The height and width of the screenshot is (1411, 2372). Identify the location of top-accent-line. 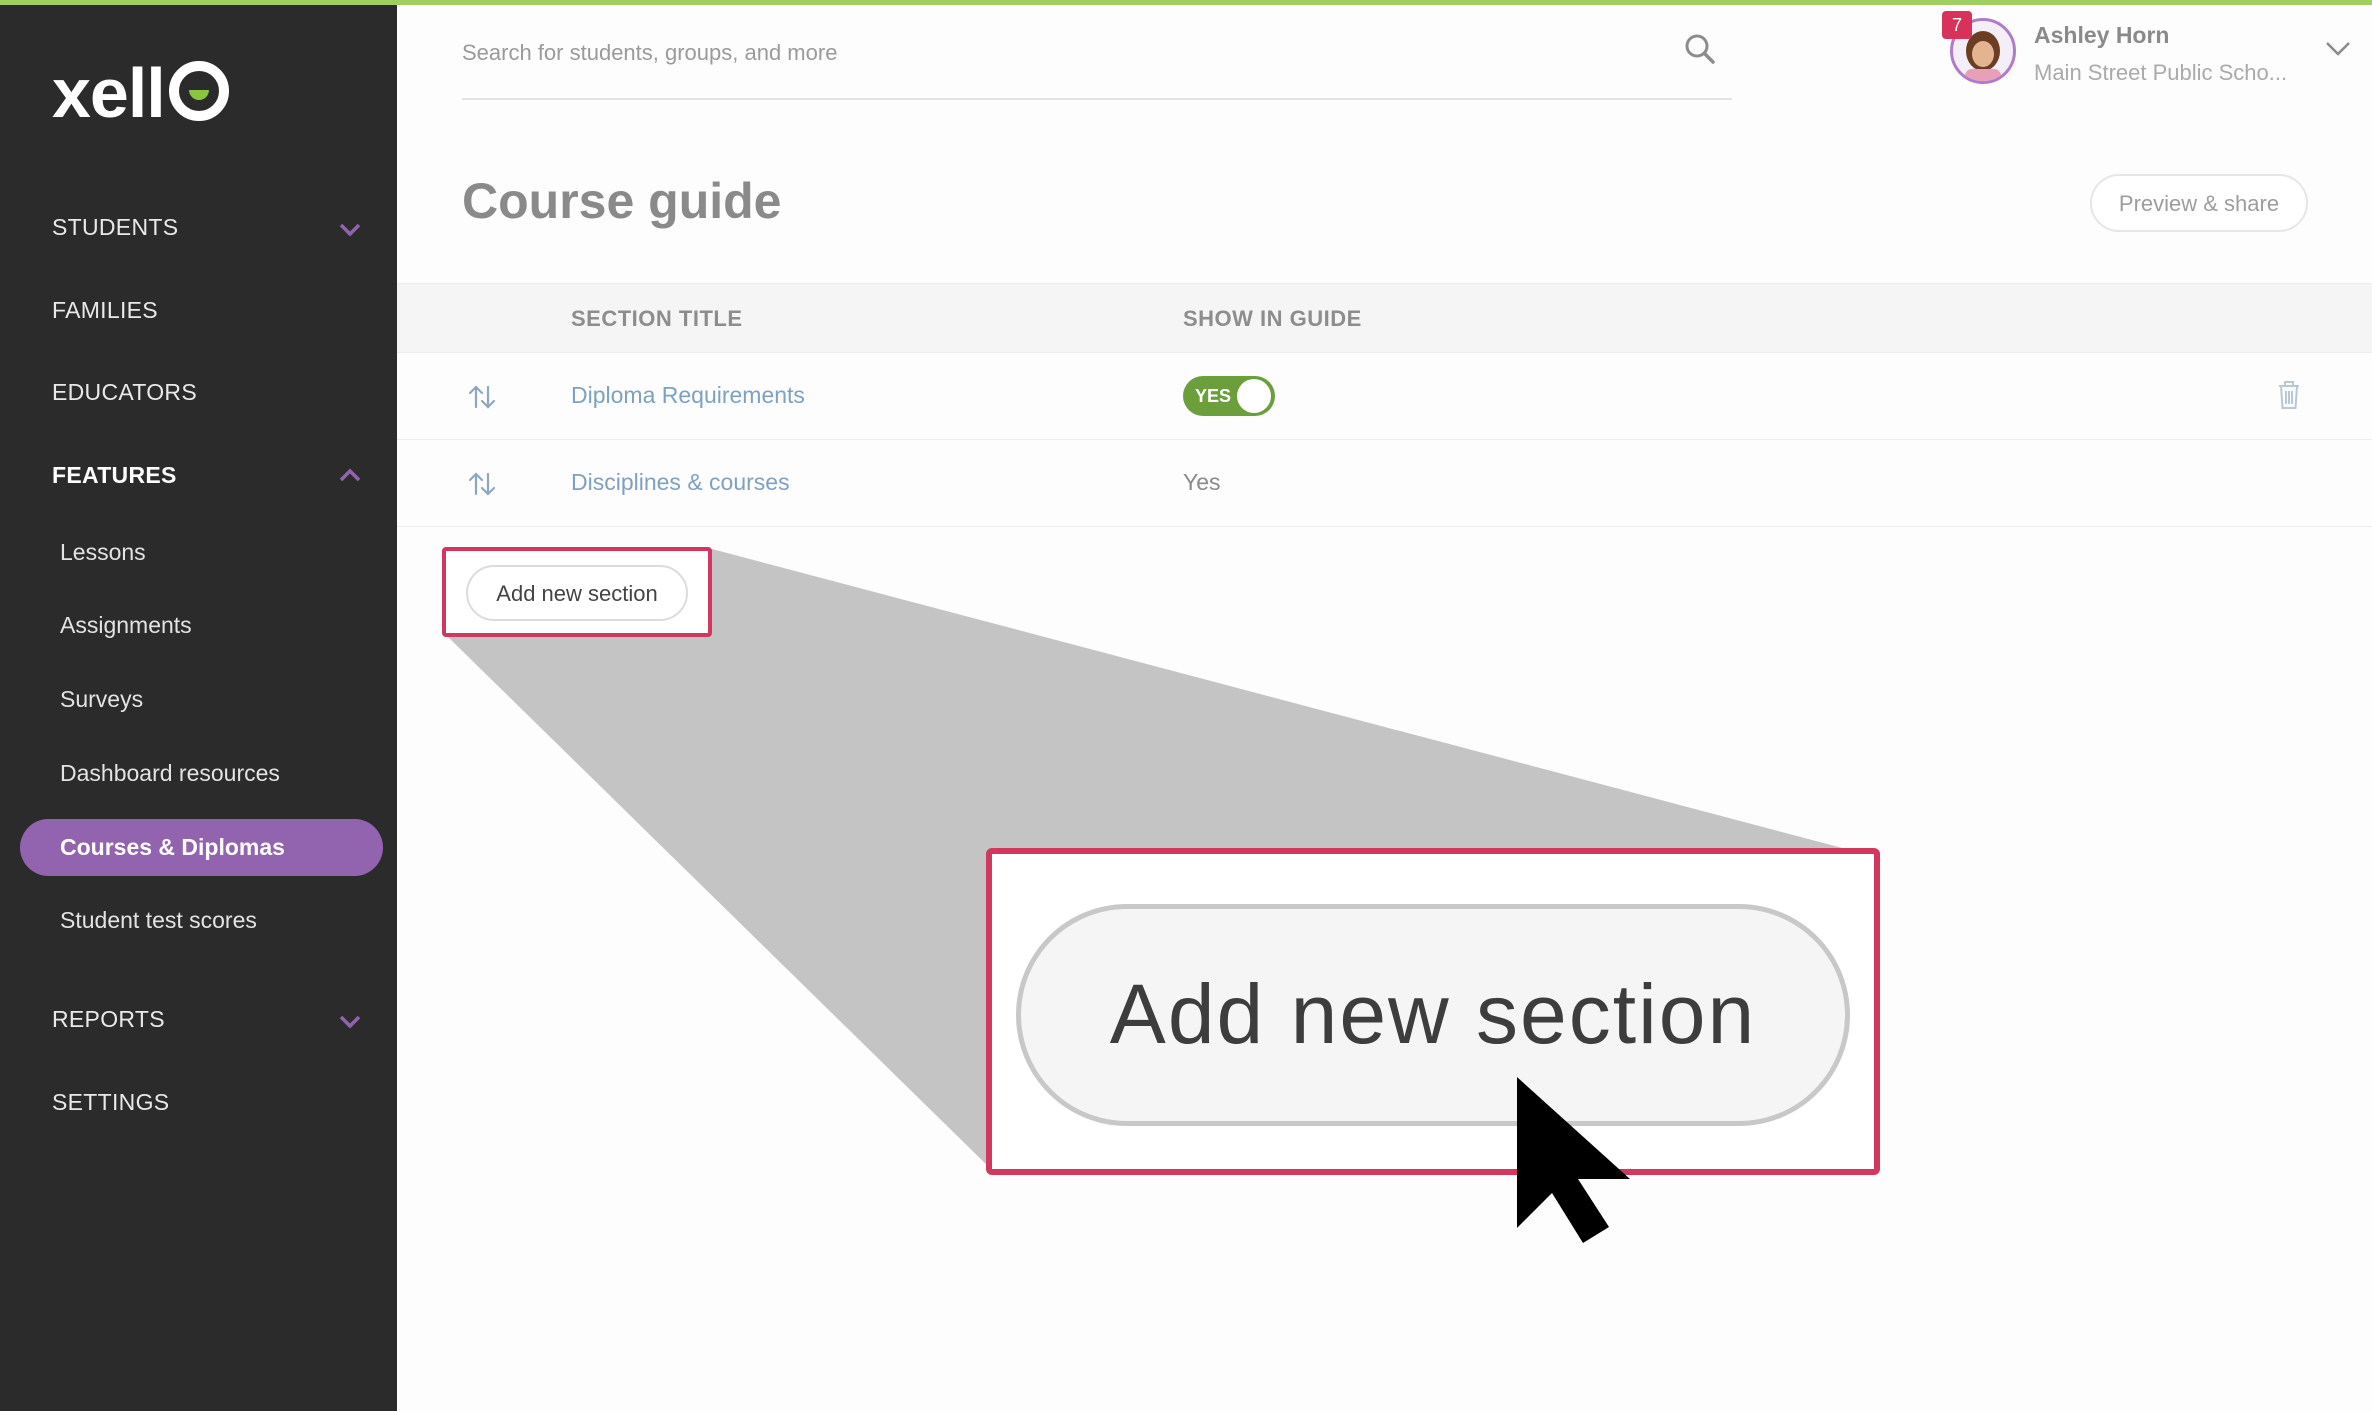
(1186, 2).